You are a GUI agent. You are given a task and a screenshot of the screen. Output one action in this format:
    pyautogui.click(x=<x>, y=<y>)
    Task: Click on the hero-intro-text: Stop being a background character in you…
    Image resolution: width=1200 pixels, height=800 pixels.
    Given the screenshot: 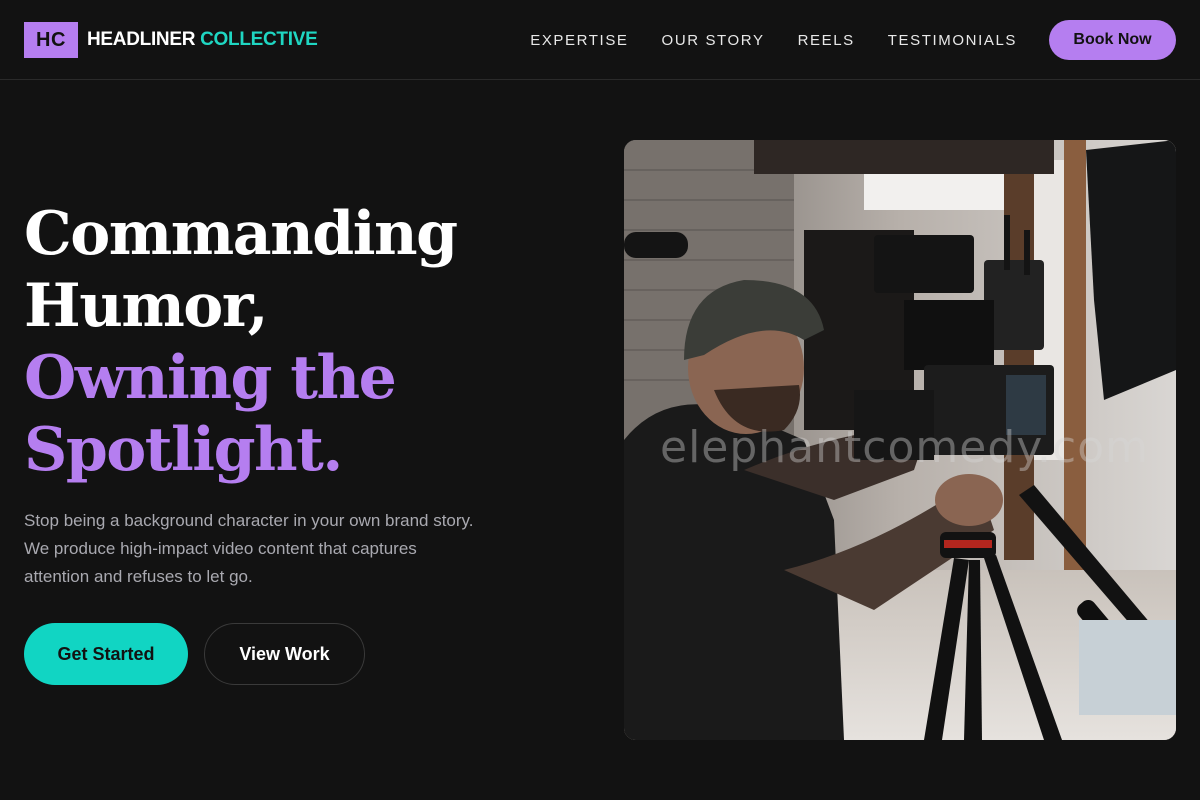 What is the action you would take?
    pyautogui.click(x=249, y=548)
    